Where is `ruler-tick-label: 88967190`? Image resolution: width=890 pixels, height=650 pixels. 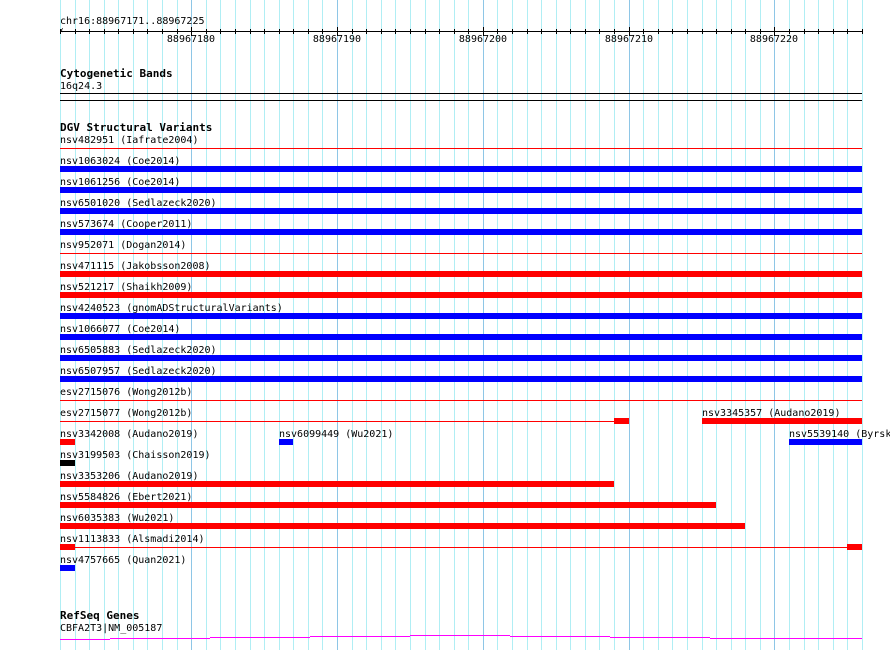
ruler-tick-label: 88967190 is located at coordinates (337, 39).